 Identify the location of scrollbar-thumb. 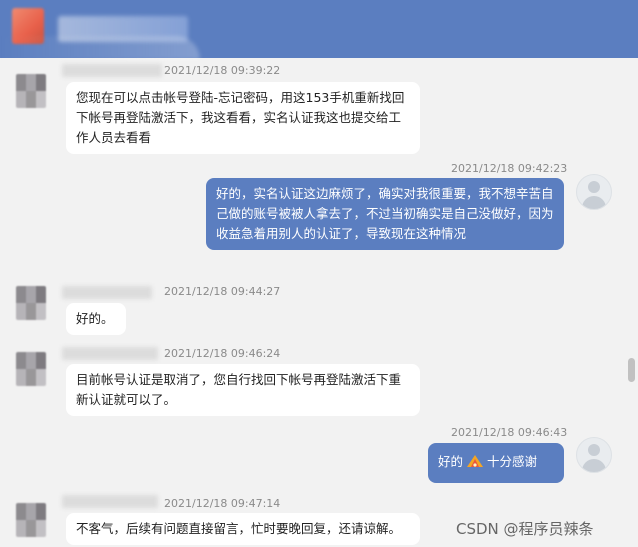
(631, 370).